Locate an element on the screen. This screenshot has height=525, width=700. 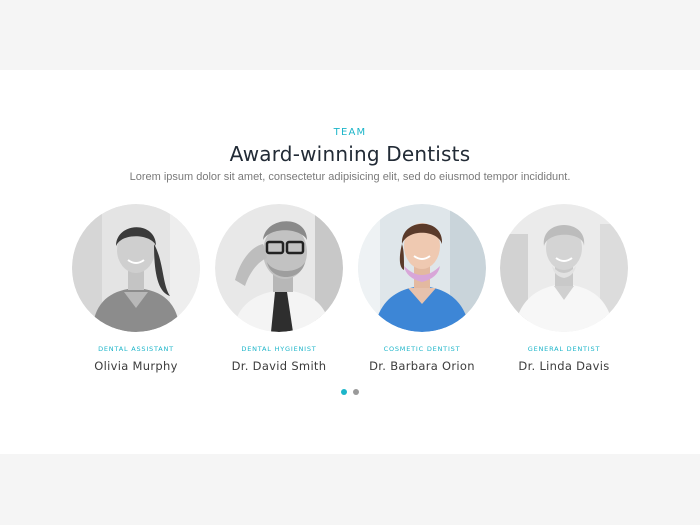
member-name: Dr. David Smith is located at coordinates (279, 366).